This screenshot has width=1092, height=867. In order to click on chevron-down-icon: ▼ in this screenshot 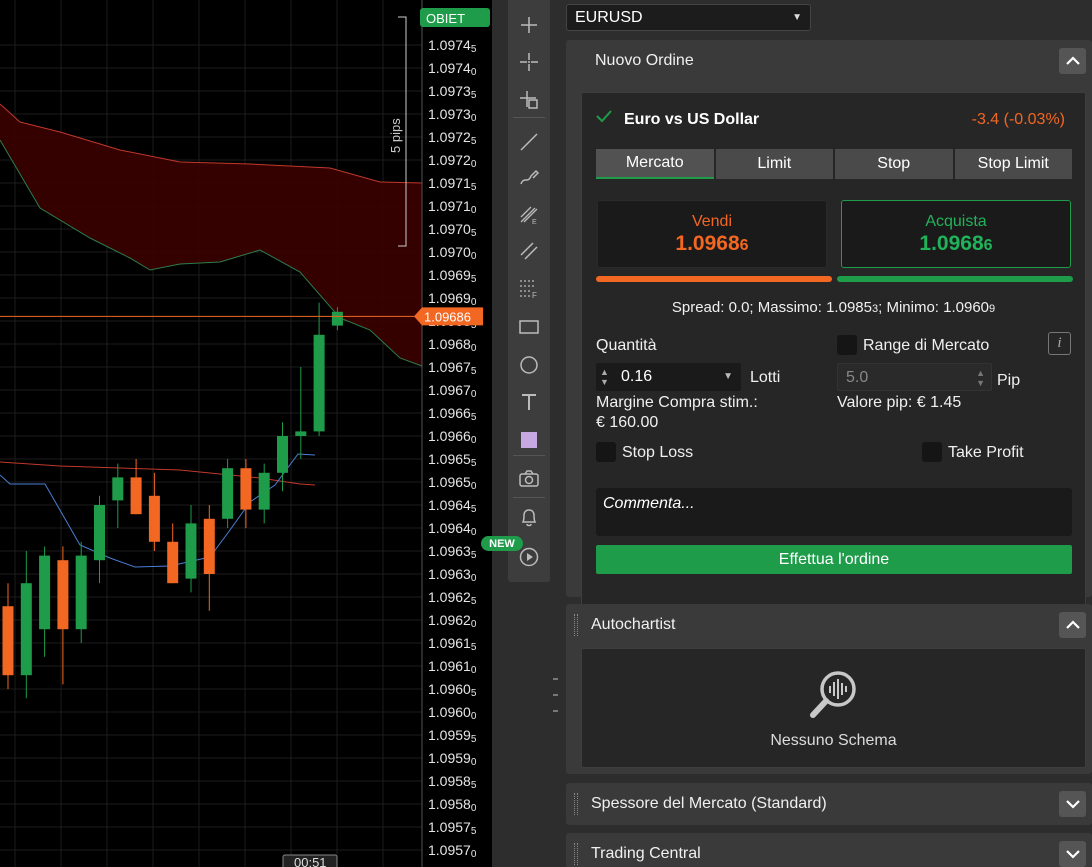, I will do `click(728, 376)`.